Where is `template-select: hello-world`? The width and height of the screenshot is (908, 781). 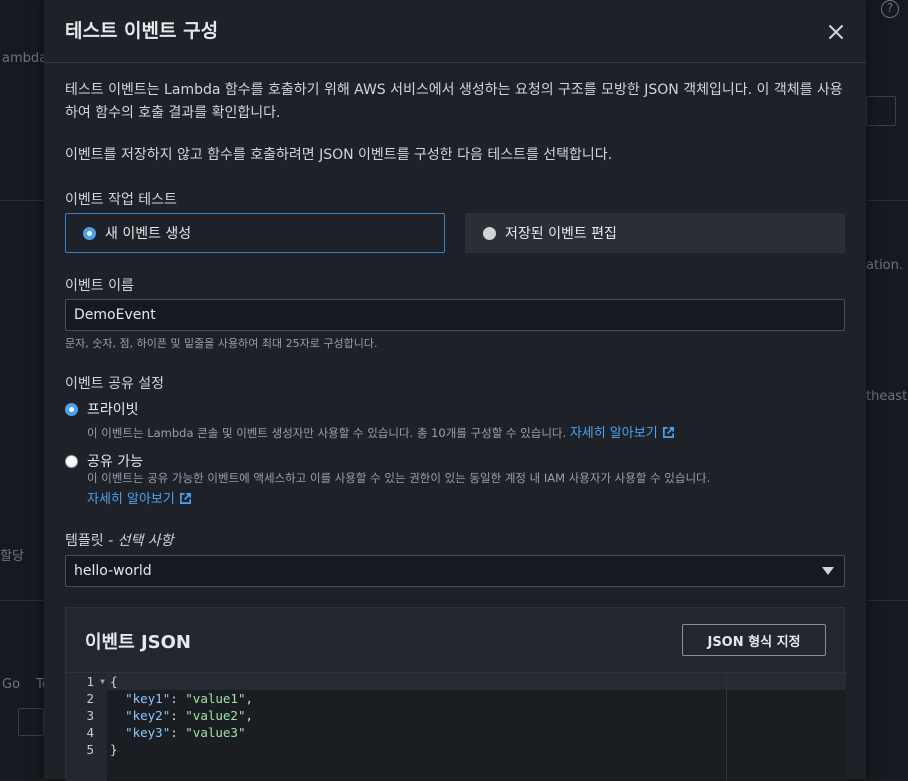 template-select: hello-world is located at coordinates (455, 571).